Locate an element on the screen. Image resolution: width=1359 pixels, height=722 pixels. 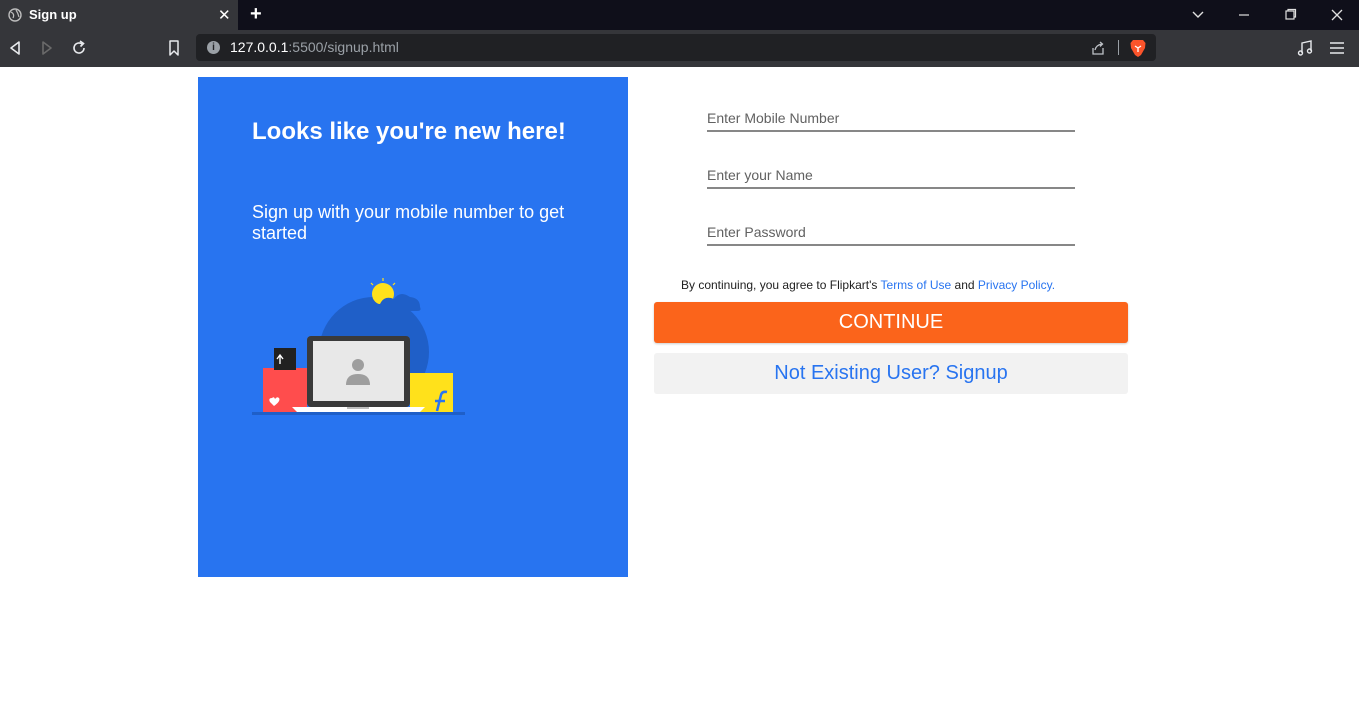
welcome-title: Looks like you're new here! is located at coordinates (409, 131).